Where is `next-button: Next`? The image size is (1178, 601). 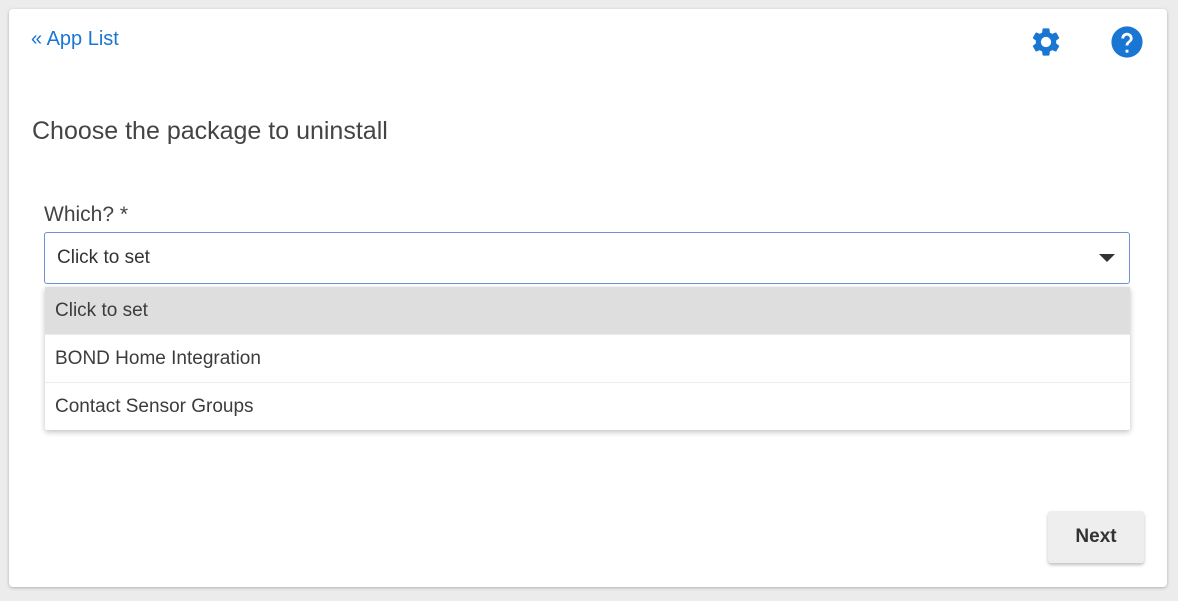
next-button: Next is located at coordinates (1096, 537).